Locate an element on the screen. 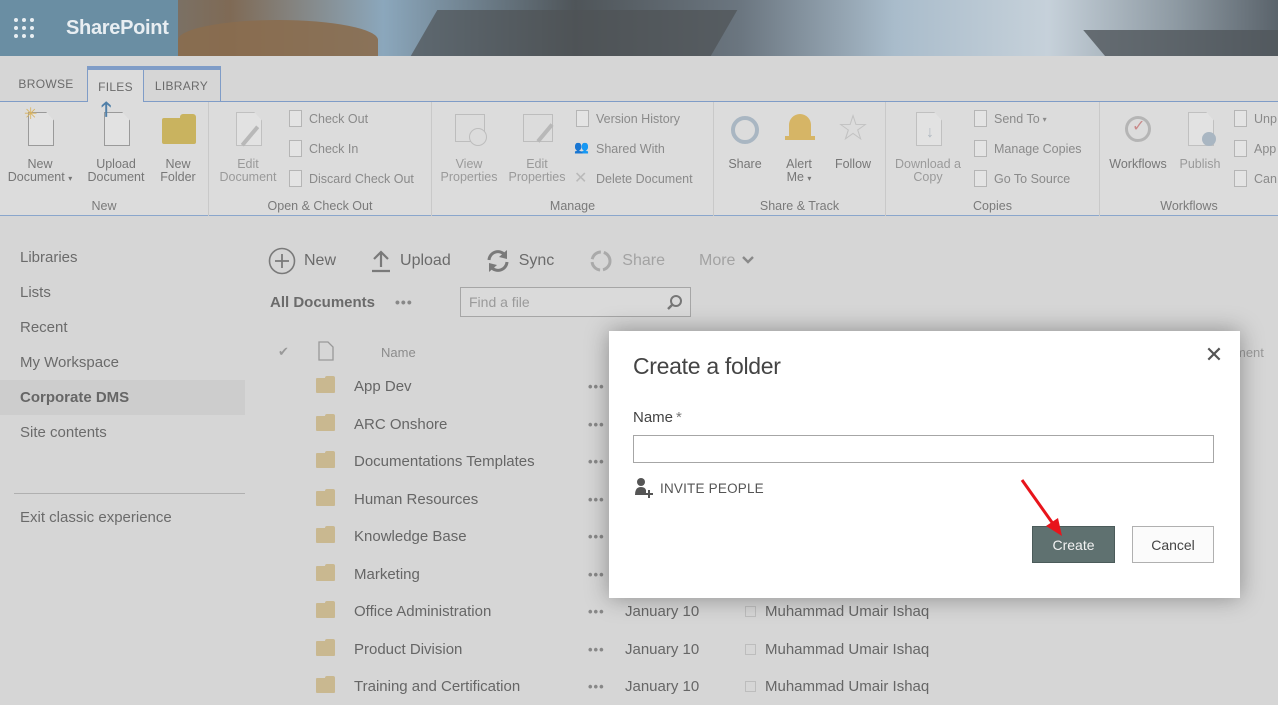 The height and width of the screenshot is (705, 1278). manage-copies-icon is located at coordinates (980, 149).